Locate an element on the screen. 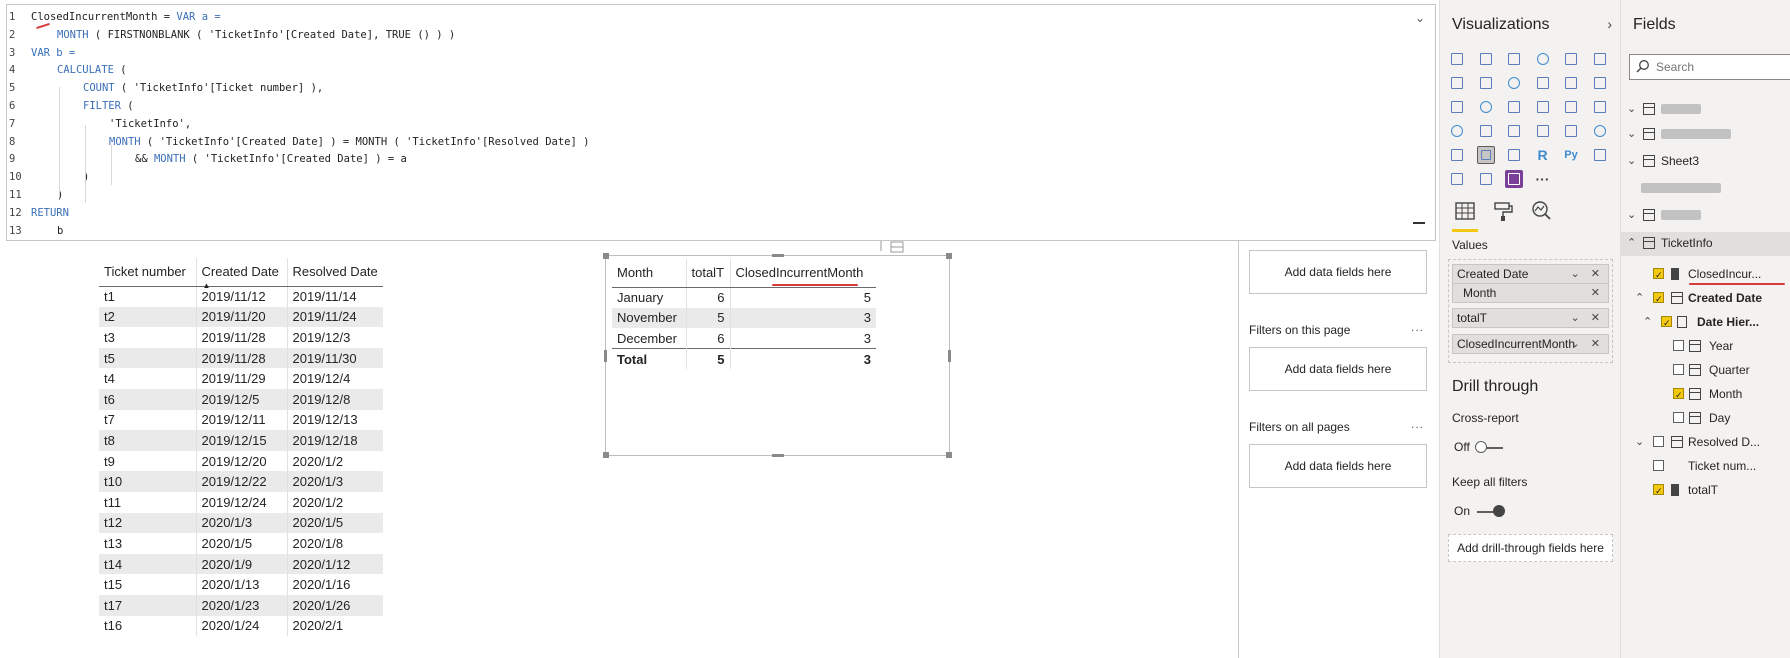 The image size is (1790, 658). code-line: FILTER ( is located at coordinates (108, 106).